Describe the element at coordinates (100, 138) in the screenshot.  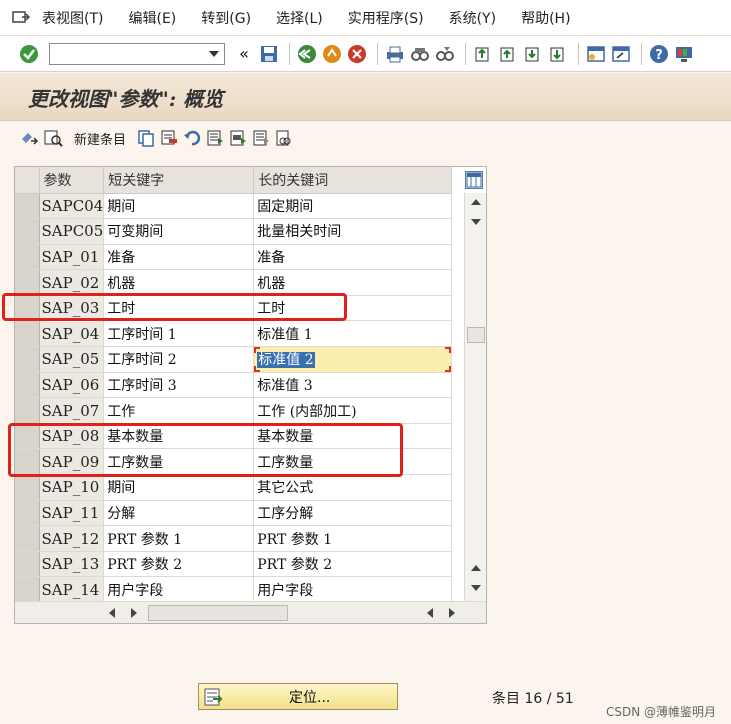
I see `new-entries-button: 新建条目` at that location.